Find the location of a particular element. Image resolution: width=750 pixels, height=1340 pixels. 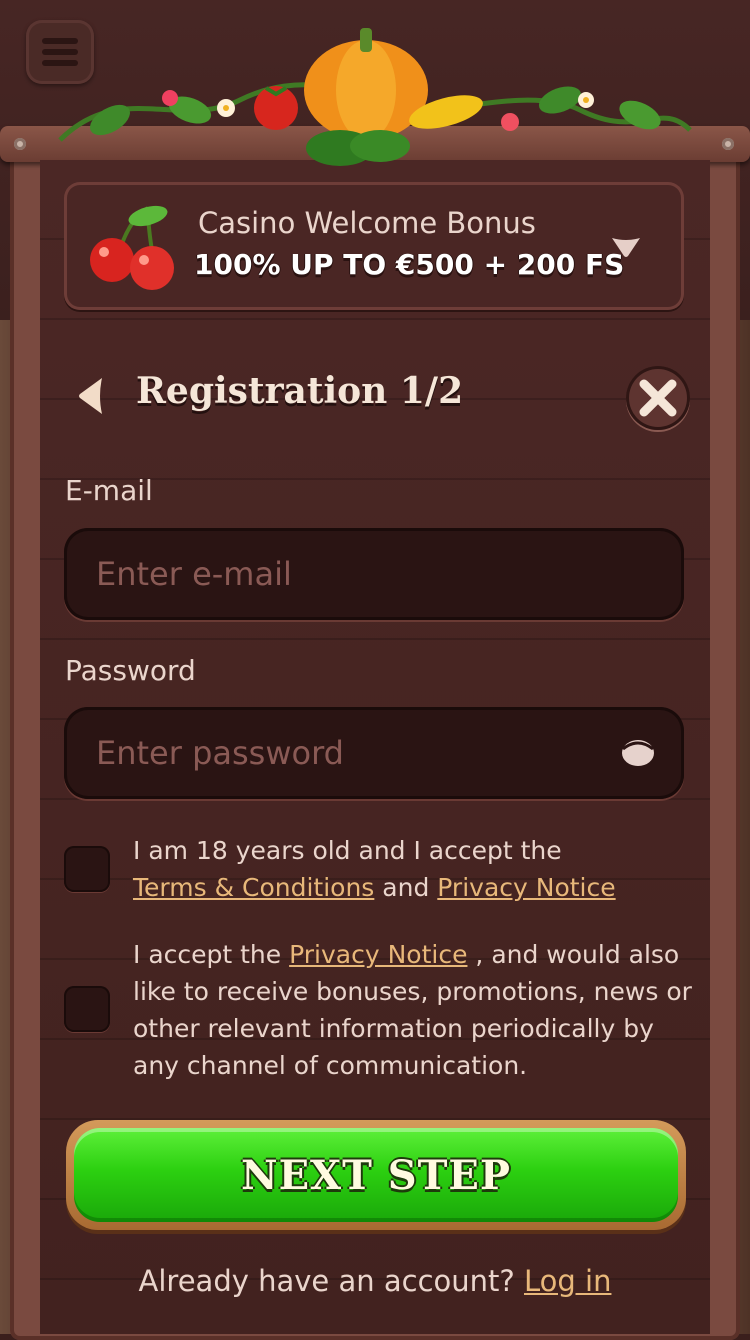

marketing-checkbox is located at coordinates (87, 1009).